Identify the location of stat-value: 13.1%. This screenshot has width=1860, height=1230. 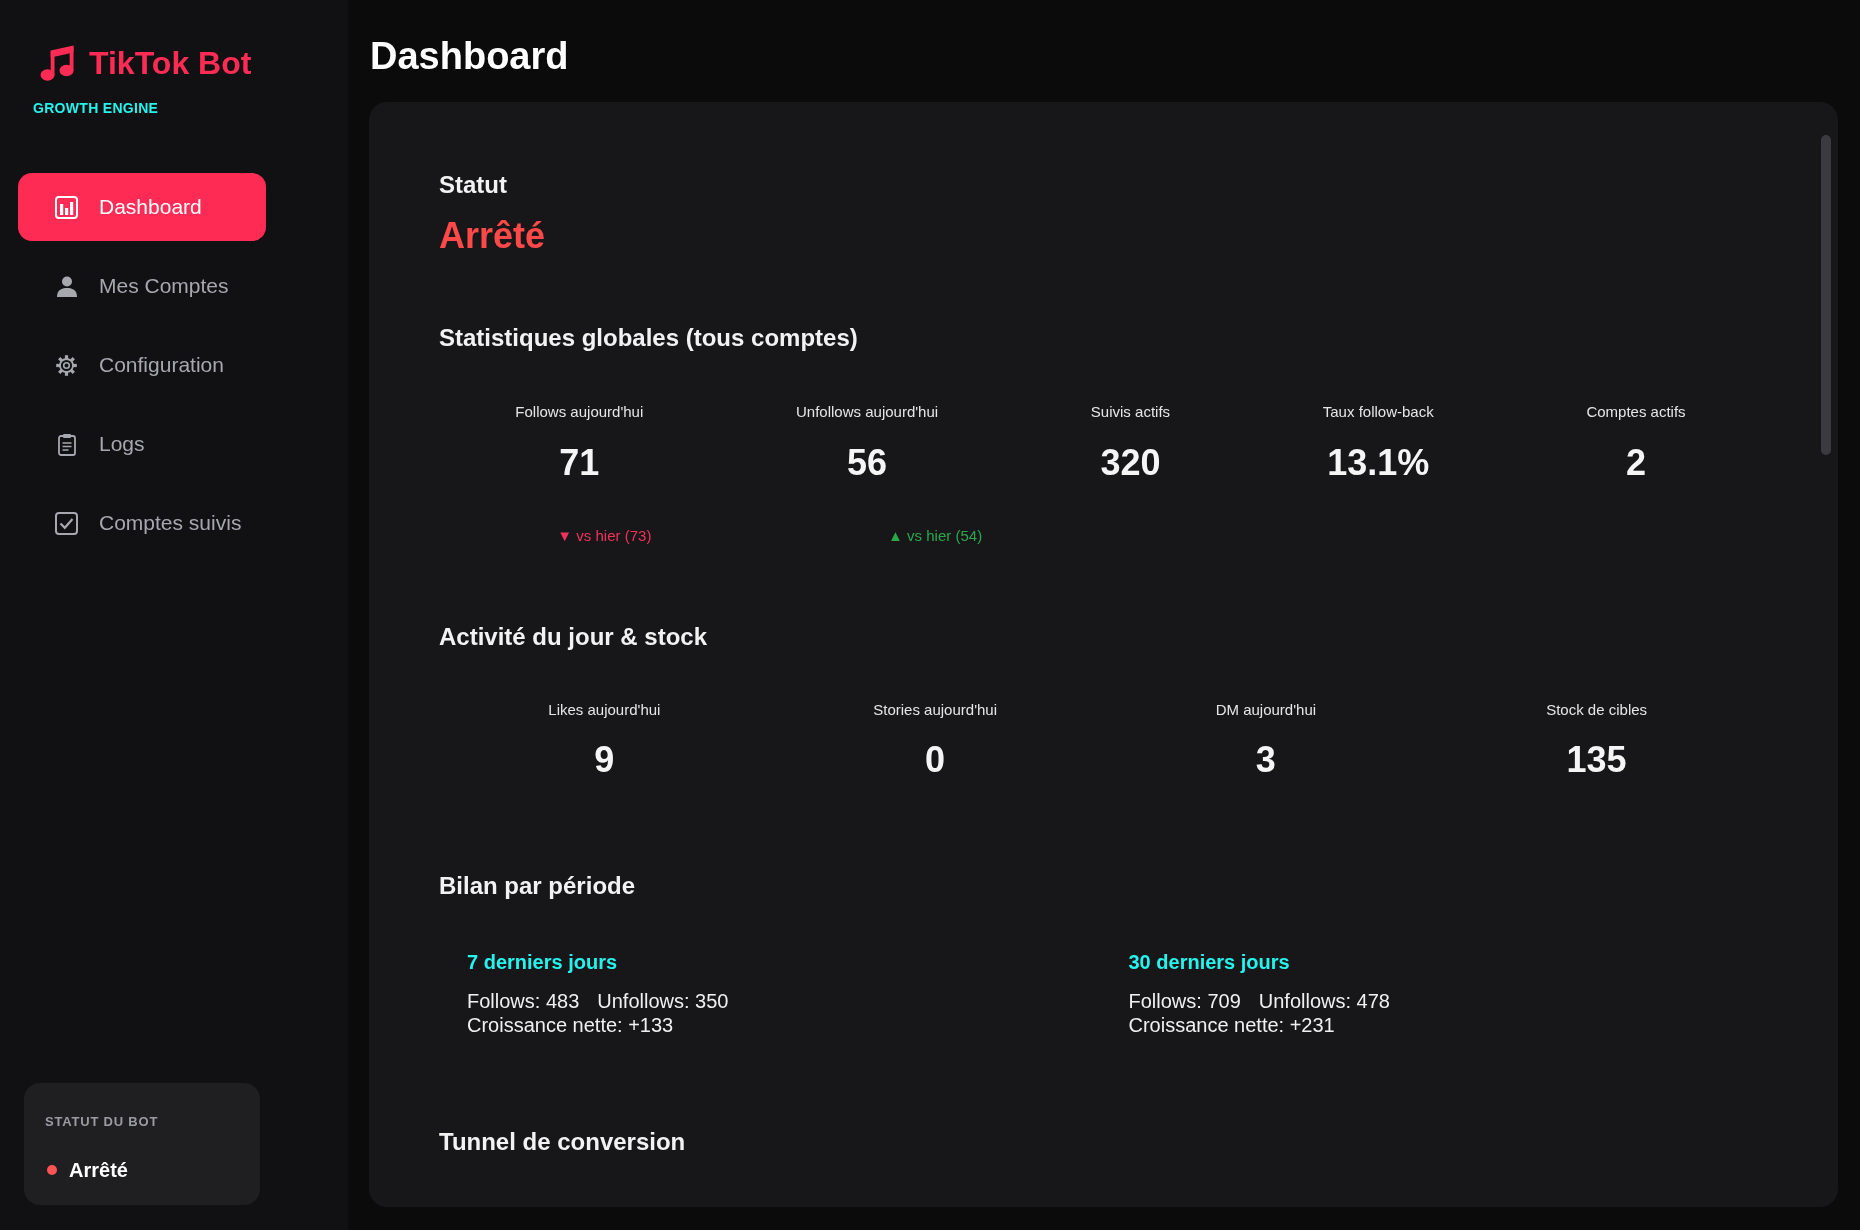
(1378, 463).